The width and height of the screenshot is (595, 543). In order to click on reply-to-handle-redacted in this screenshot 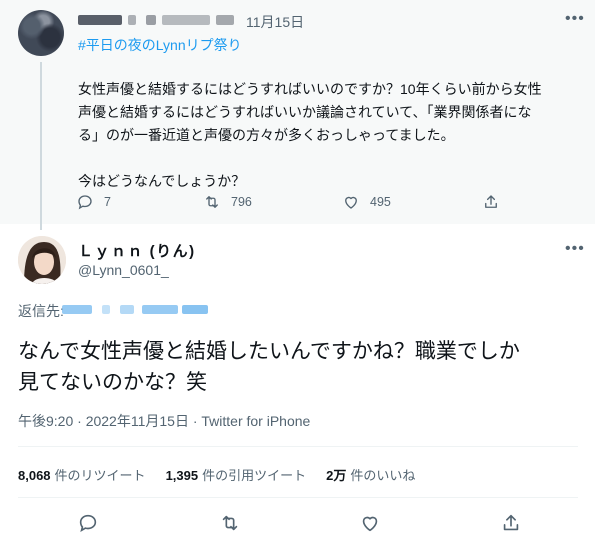, I will do `click(137, 310)`.